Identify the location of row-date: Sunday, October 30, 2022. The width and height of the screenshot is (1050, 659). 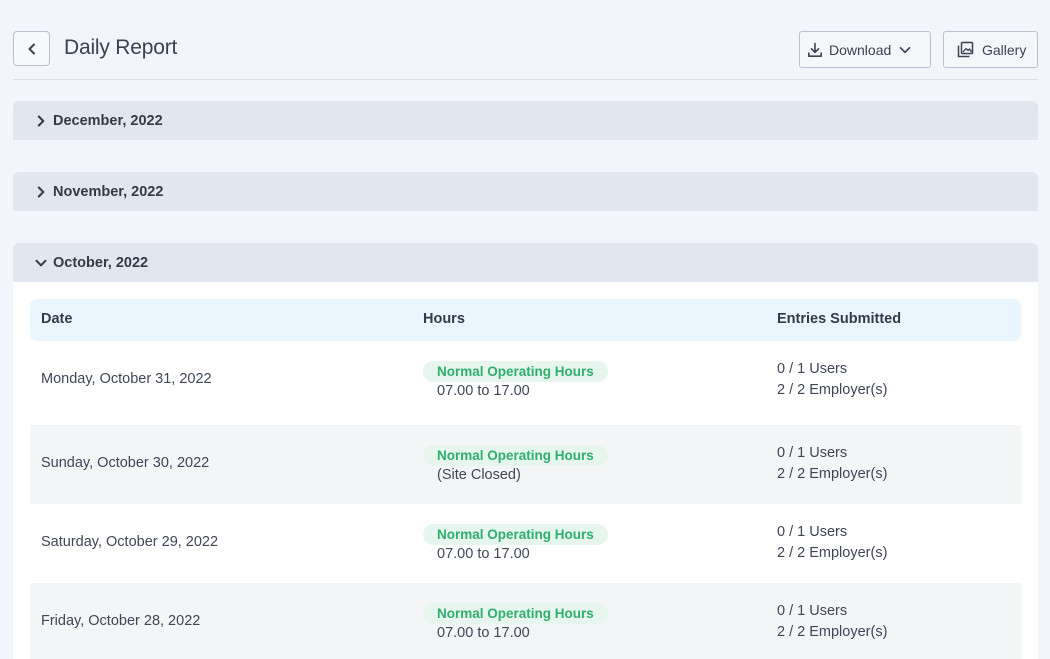
(125, 463).